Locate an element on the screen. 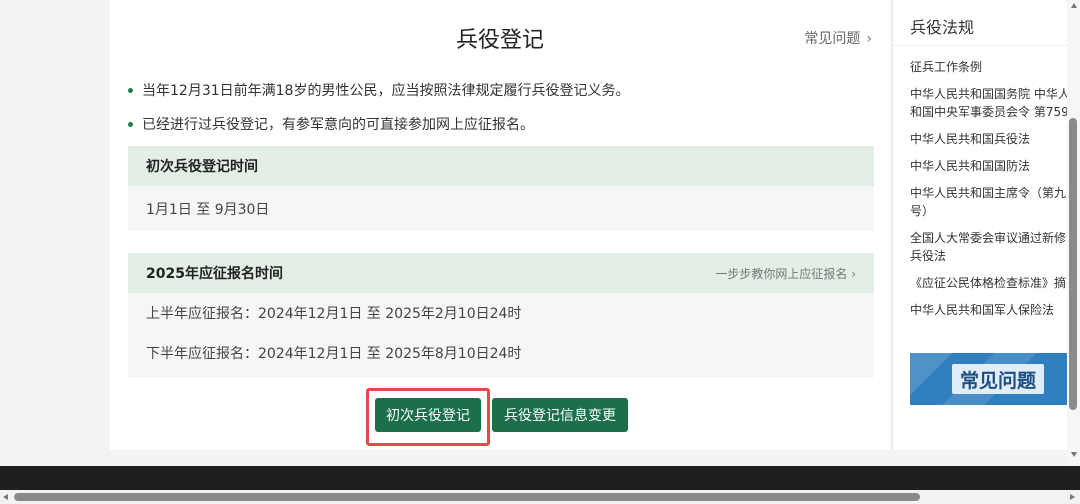 The width and height of the screenshot is (1080, 504). faq-link-label: 常见问题 is located at coordinates (832, 39).